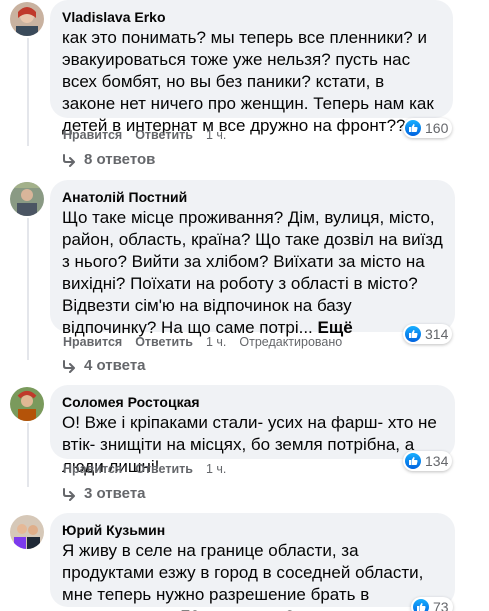  Describe the element at coordinates (437, 334) in the screenshot. I see `reaction-number: 314` at that location.